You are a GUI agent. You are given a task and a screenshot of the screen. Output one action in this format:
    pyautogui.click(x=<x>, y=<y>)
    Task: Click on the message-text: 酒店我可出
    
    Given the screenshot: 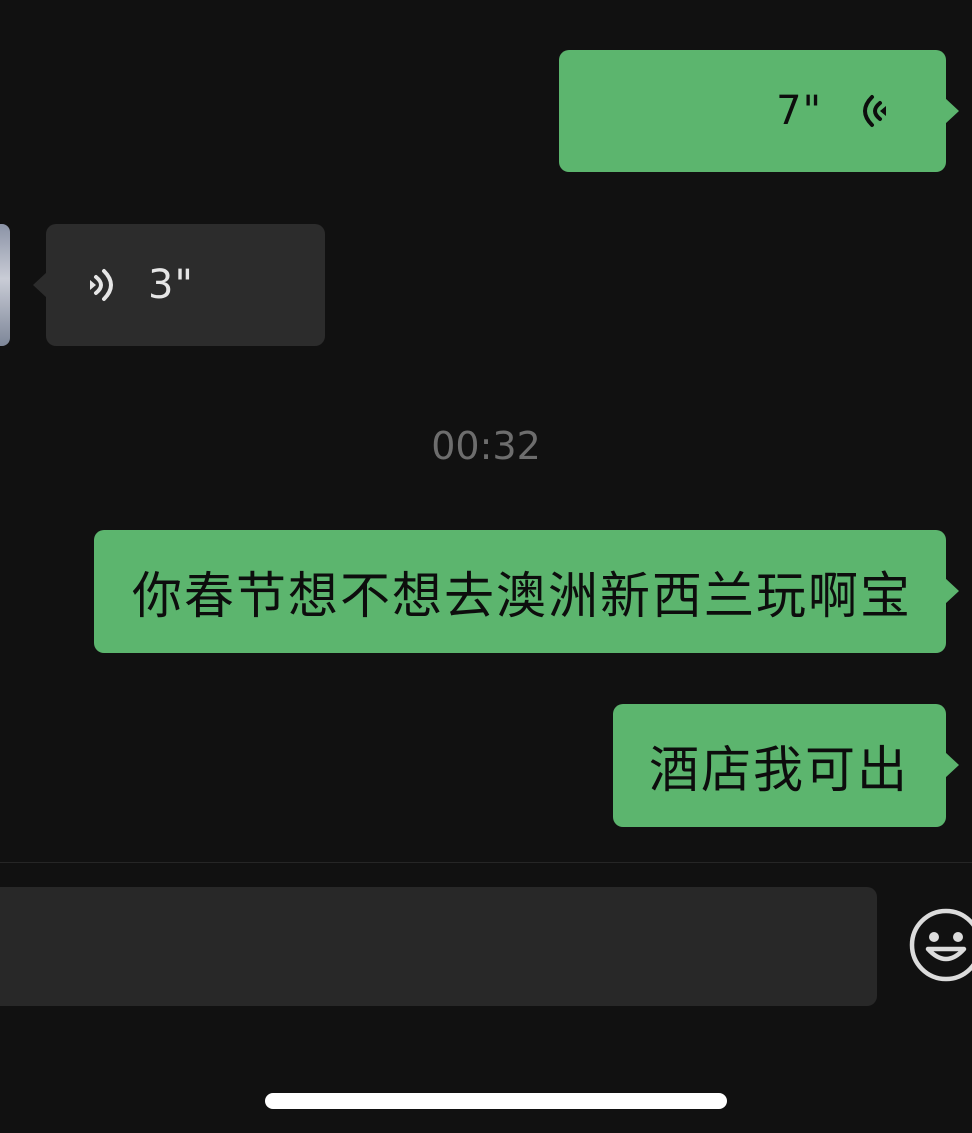 What is the action you would take?
    pyautogui.click(x=779, y=769)
    